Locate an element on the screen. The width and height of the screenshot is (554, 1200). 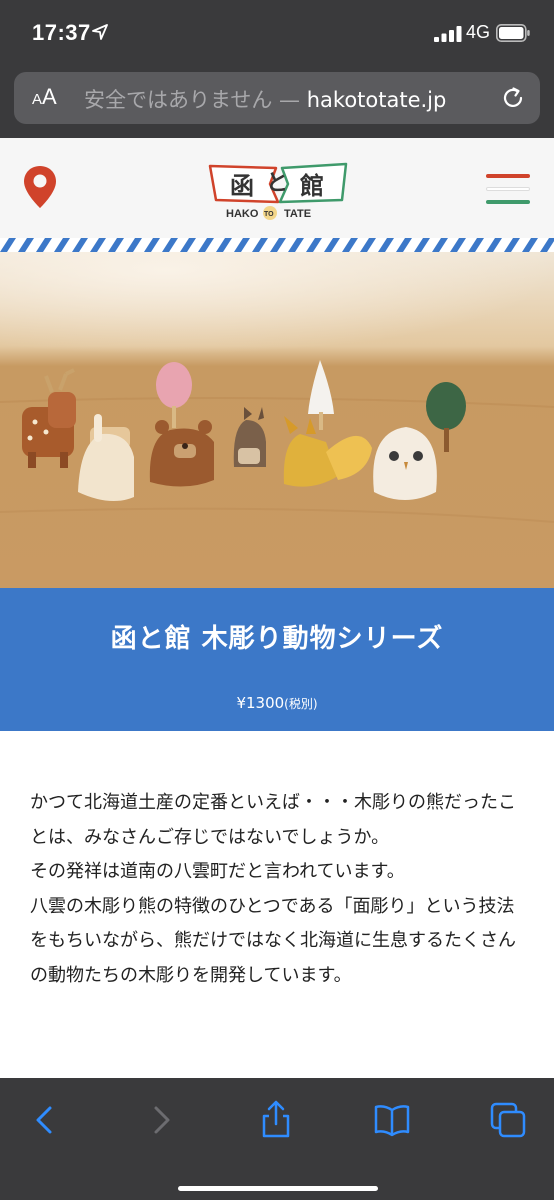
reload-icon is located at coordinates (513, 98).